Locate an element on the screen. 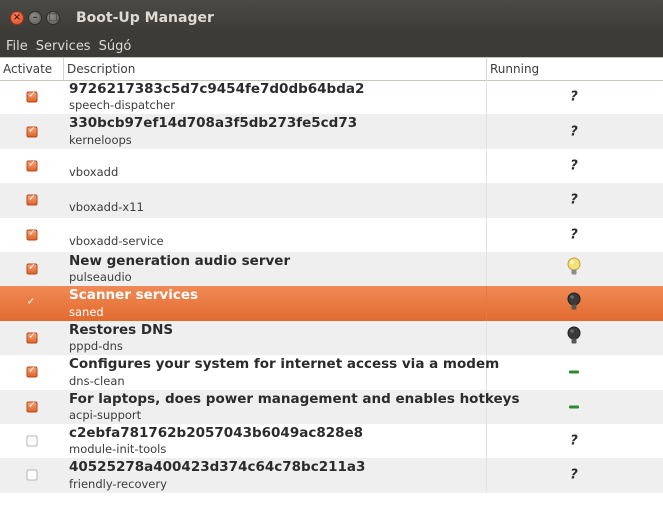 The width and height of the screenshot is (663, 518). service-description: 40525278a400423d374c64c78bc211a3 is located at coordinates (217, 467).